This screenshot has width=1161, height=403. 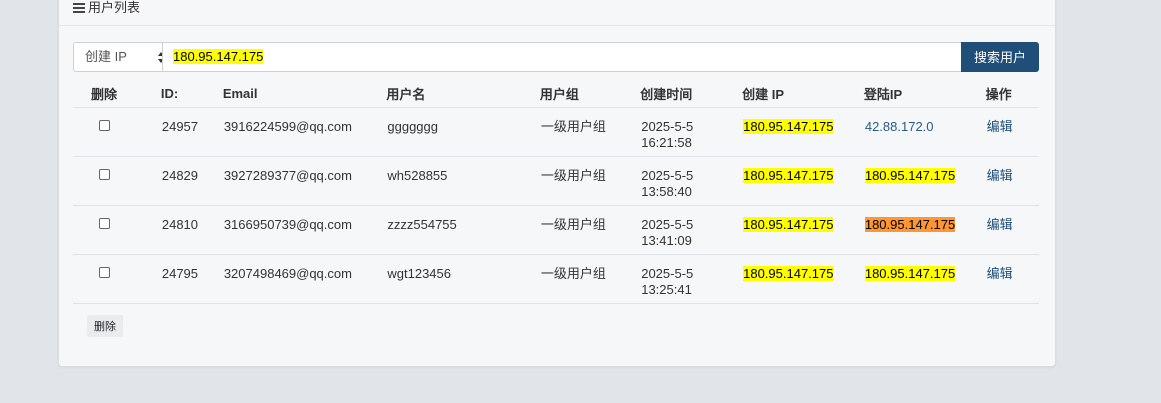 I want to click on panel-title-text: 用户列表, so click(x=114, y=7).